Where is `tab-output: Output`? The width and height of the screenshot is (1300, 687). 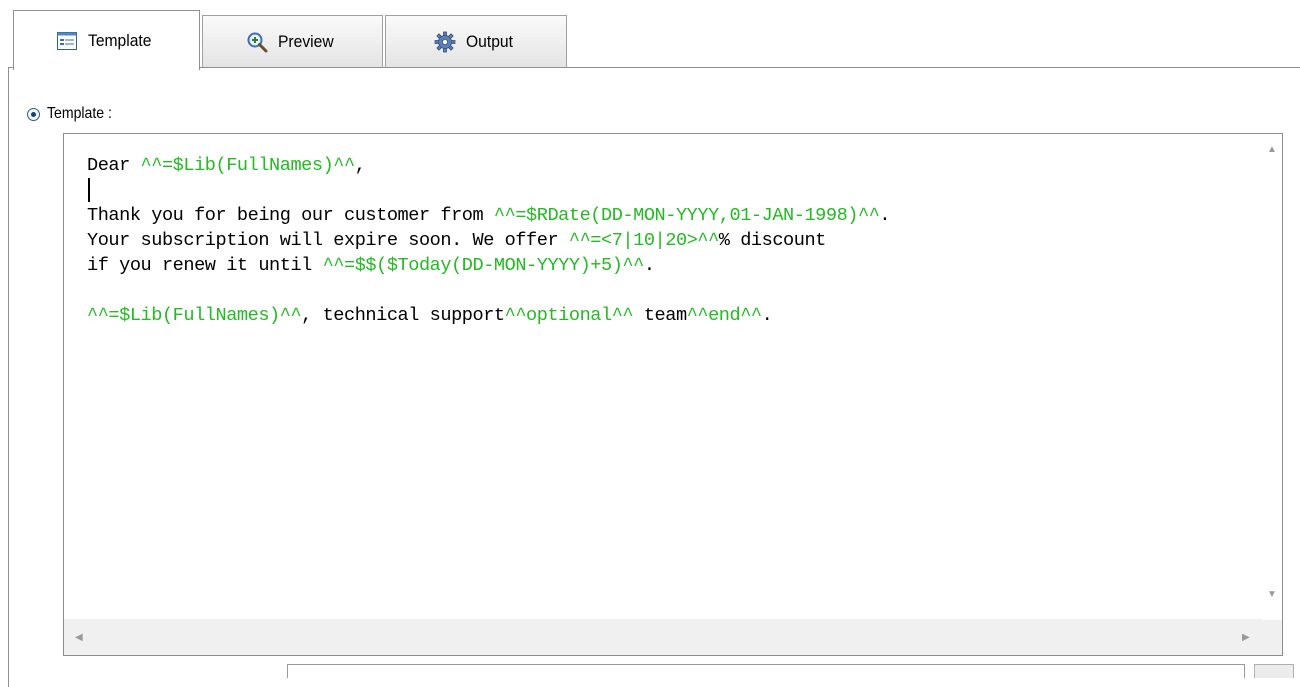 tab-output: Output is located at coordinates (476, 41).